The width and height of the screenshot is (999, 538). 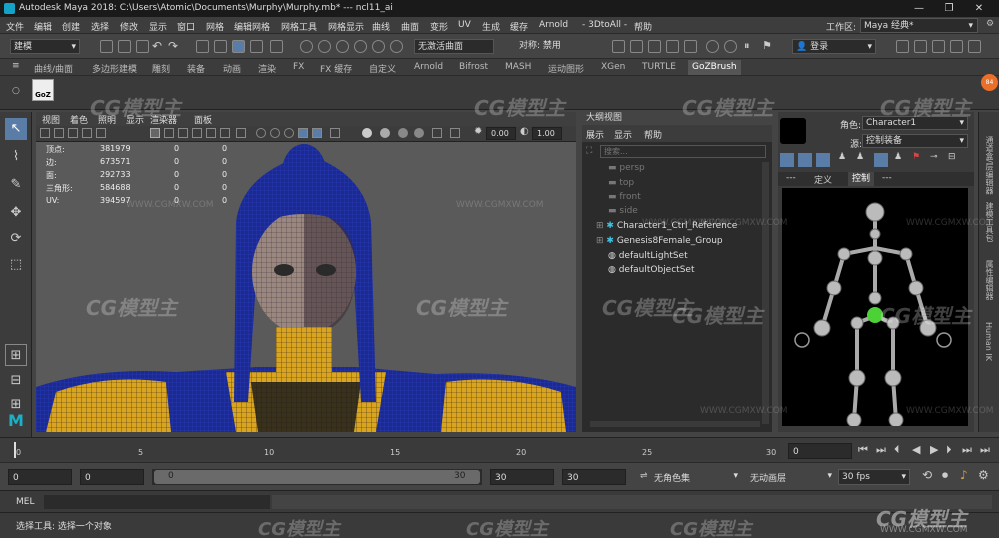 What do you see at coordinates (346, 26) in the screenshot?
I see `menu-mesh-display: 网格显示` at bounding box center [346, 26].